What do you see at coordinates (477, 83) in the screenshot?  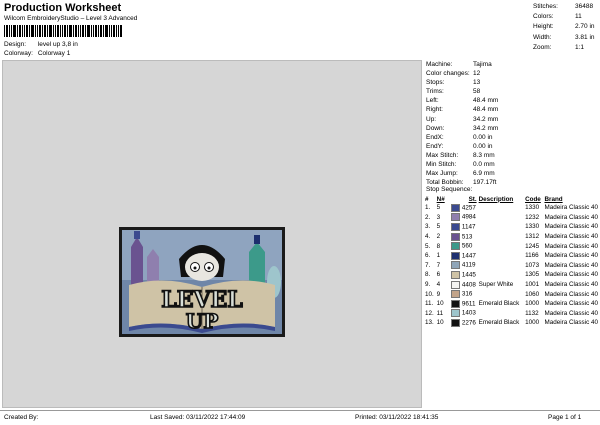 I see `machine-info-value: 13` at bounding box center [477, 83].